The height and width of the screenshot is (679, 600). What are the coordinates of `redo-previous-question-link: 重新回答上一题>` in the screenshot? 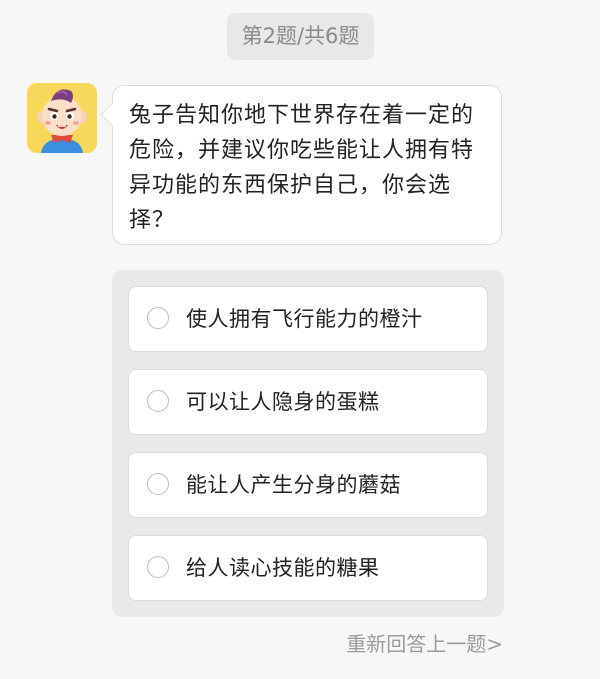 It's located at (424, 642).